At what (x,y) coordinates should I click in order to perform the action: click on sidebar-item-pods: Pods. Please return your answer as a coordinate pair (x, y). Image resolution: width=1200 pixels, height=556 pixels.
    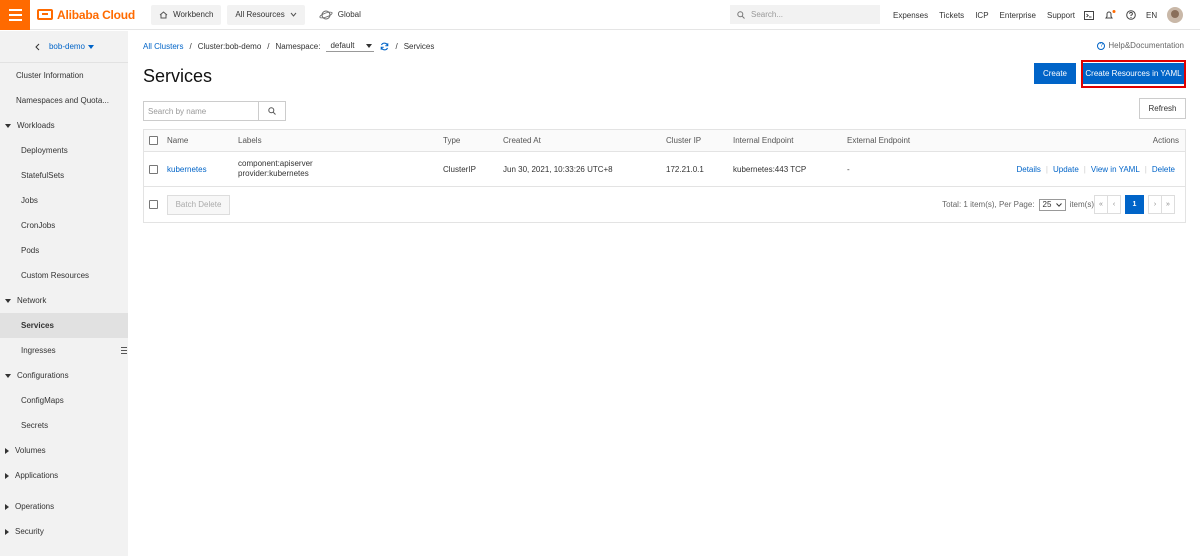
    Looking at the image, I should click on (64, 250).